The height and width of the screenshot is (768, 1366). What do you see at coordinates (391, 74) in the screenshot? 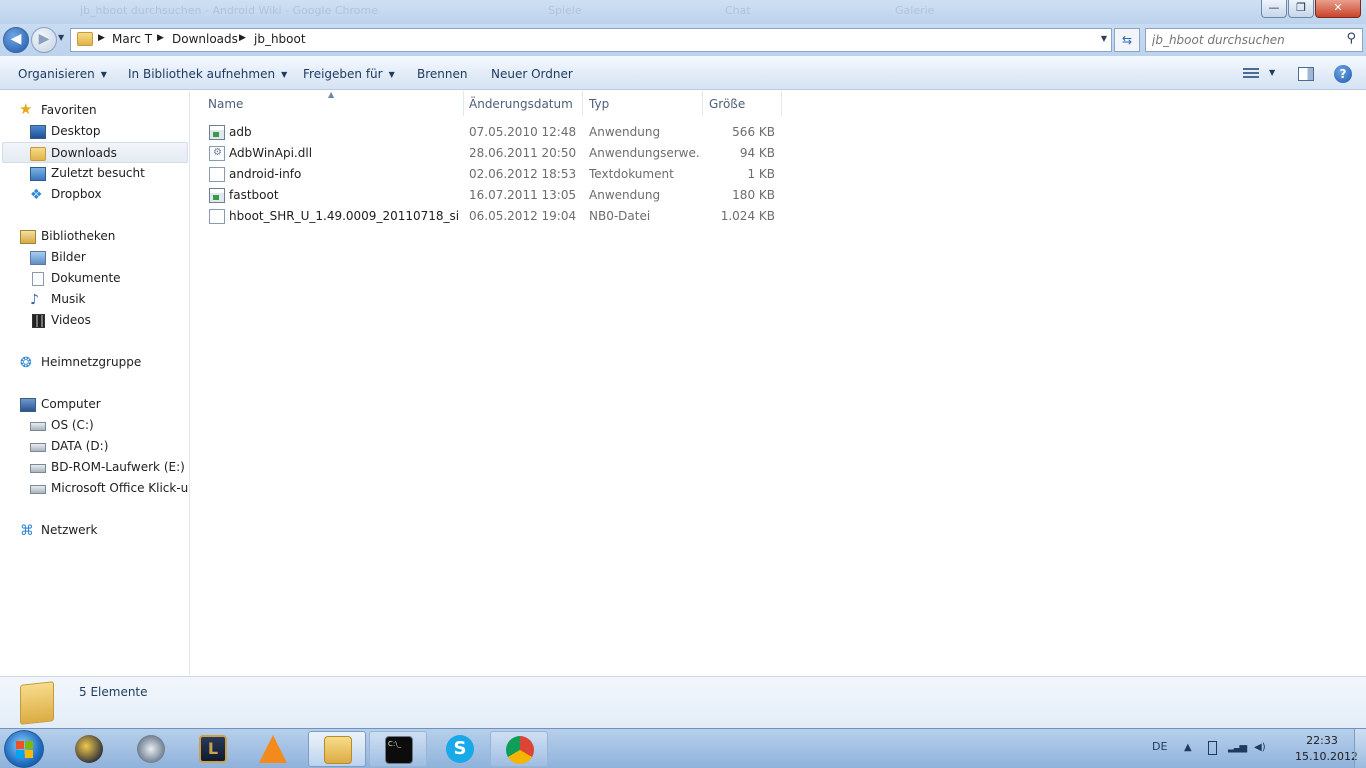
I see `chevron-down-icon: ▼` at bounding box center [391, 74].